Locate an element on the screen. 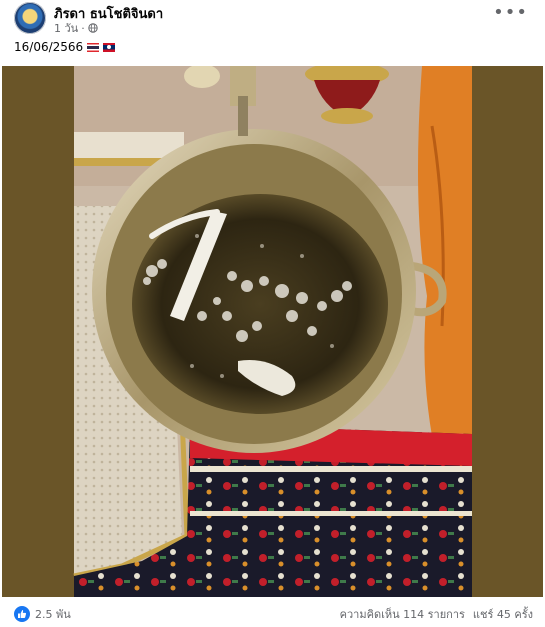 This screenshot has width=545, height=627. reaction-count: 2.5 พัน is located at coordinates (53, 614).